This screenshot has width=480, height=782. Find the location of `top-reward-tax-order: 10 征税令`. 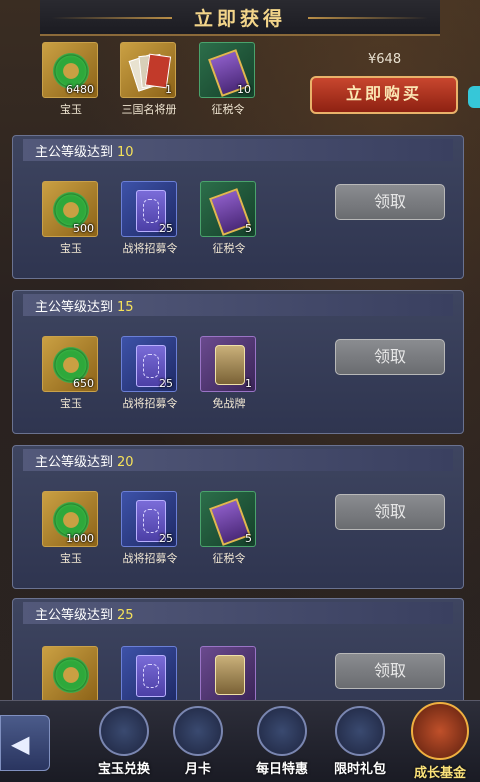

top-reward-tax-order: 10 征税令 is located at coordinates (228, 79).